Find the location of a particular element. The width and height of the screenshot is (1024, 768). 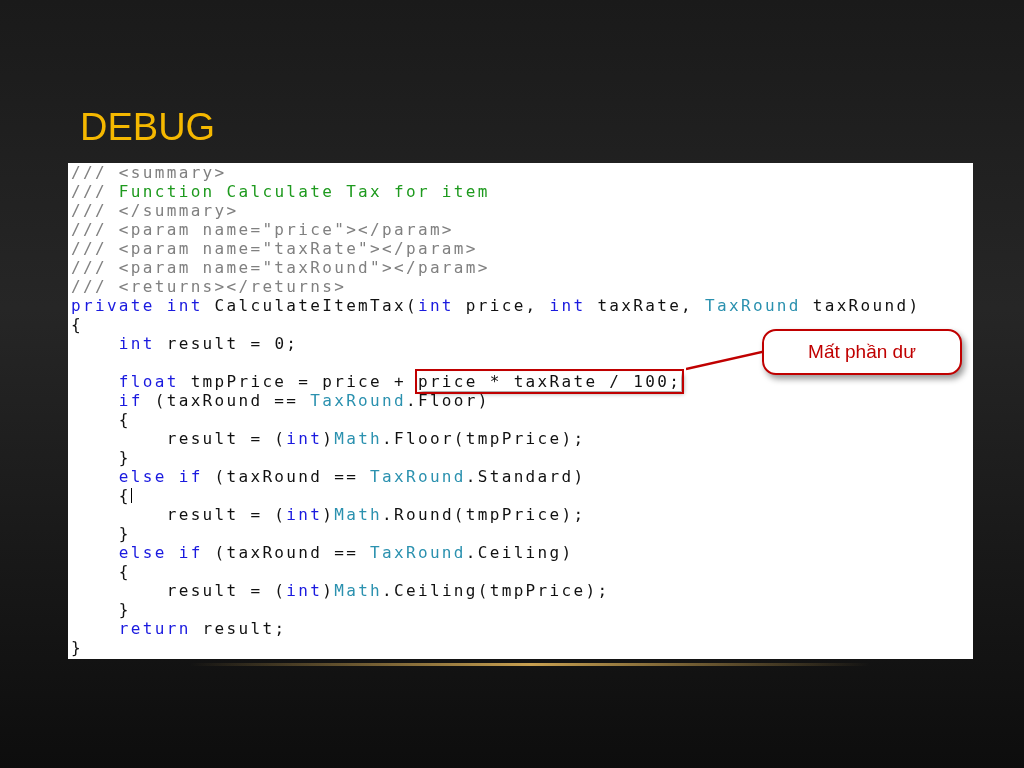

code-line: else if (taxRound == TaxRound.Ceiling) is located at coordinates (345, 552).